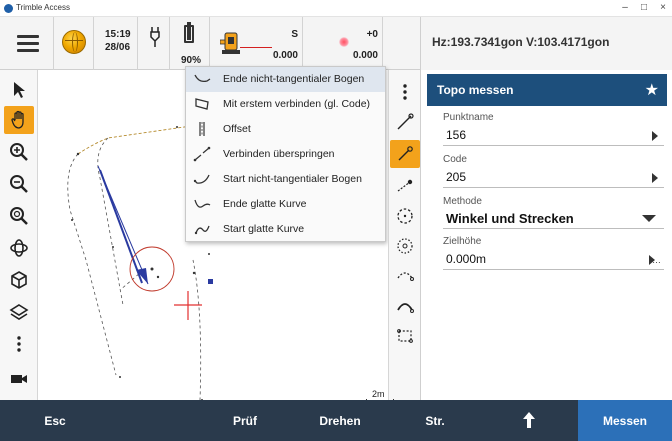 The image size is (672, 441). Describe the element at coordinates (343, 43) in the screenshot. I see `prism-status-button: +0 0.000` at that location.